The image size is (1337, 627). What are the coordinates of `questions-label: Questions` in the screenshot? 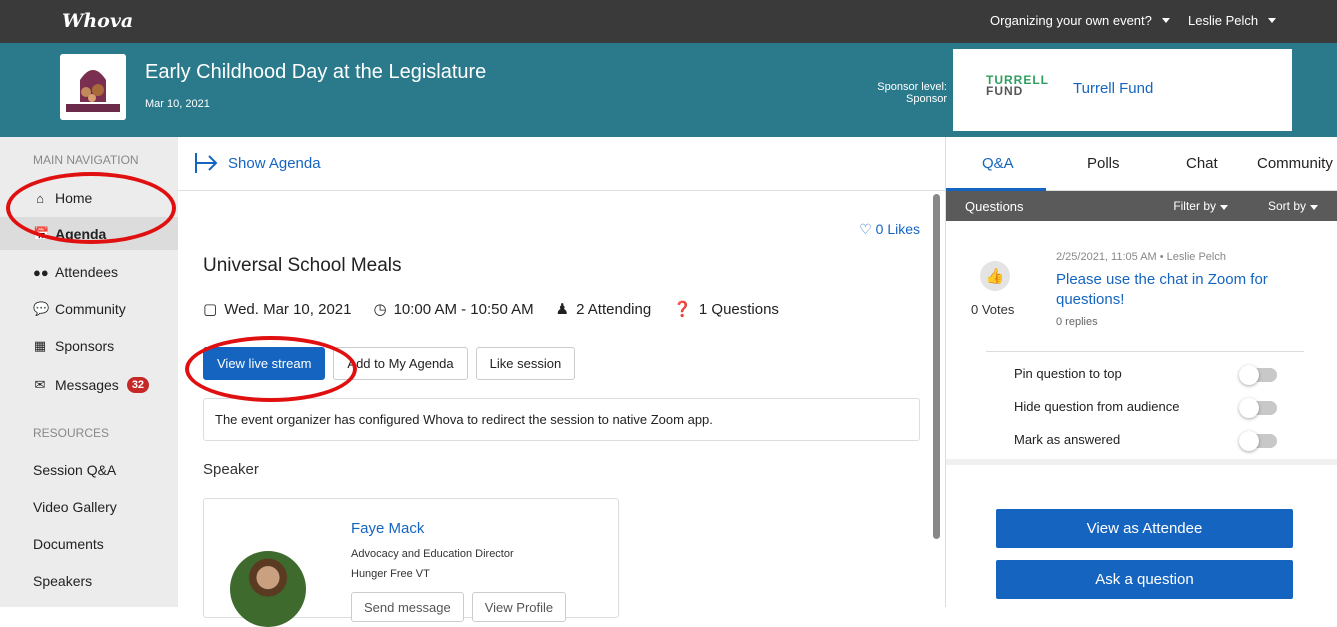 It's located at (994, 206).